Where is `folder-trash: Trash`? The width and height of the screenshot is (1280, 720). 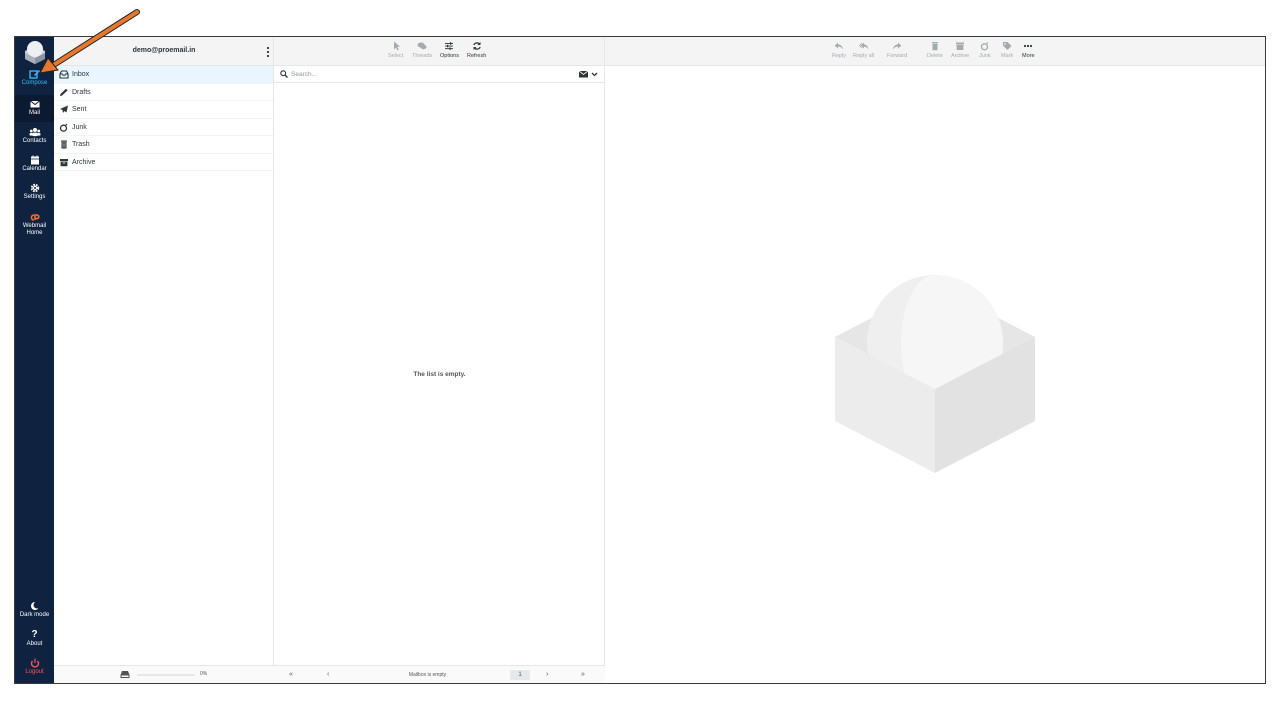 folder-trash: Trash is located at coordinates (163, 145).